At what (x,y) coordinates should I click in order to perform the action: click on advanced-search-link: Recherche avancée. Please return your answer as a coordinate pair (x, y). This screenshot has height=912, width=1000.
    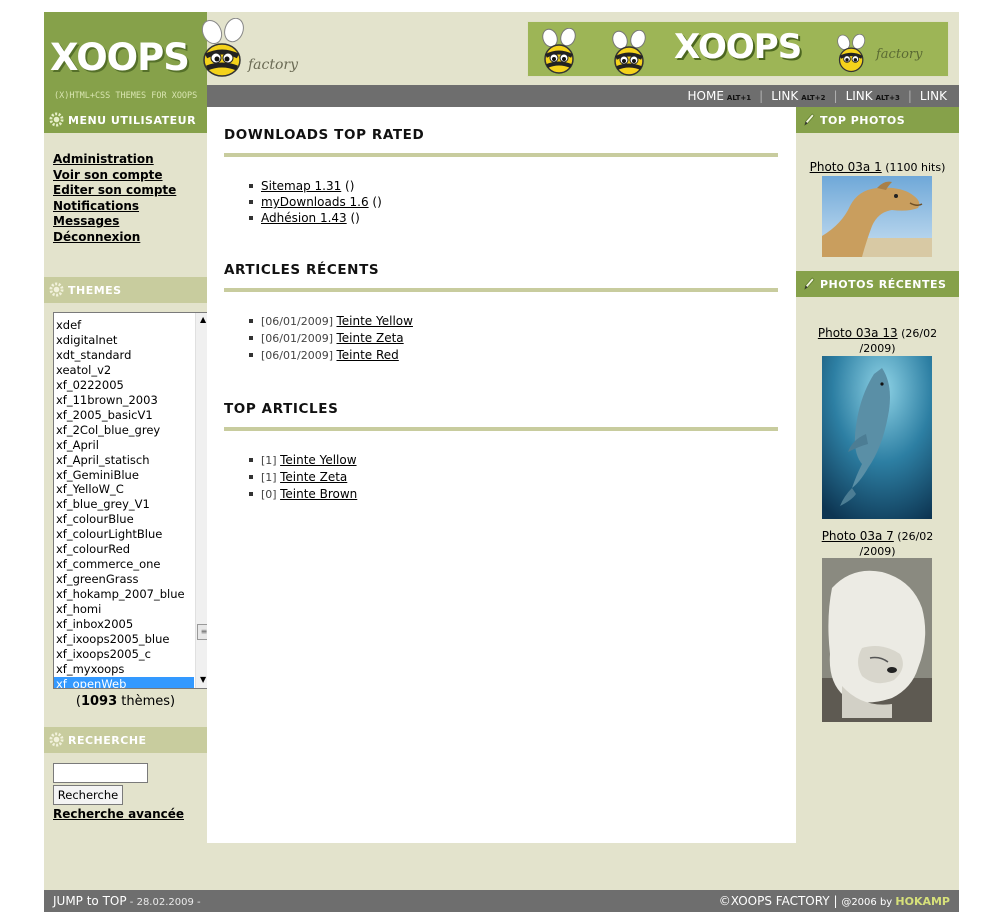
    Looking at the image, I should click on (118, 814).